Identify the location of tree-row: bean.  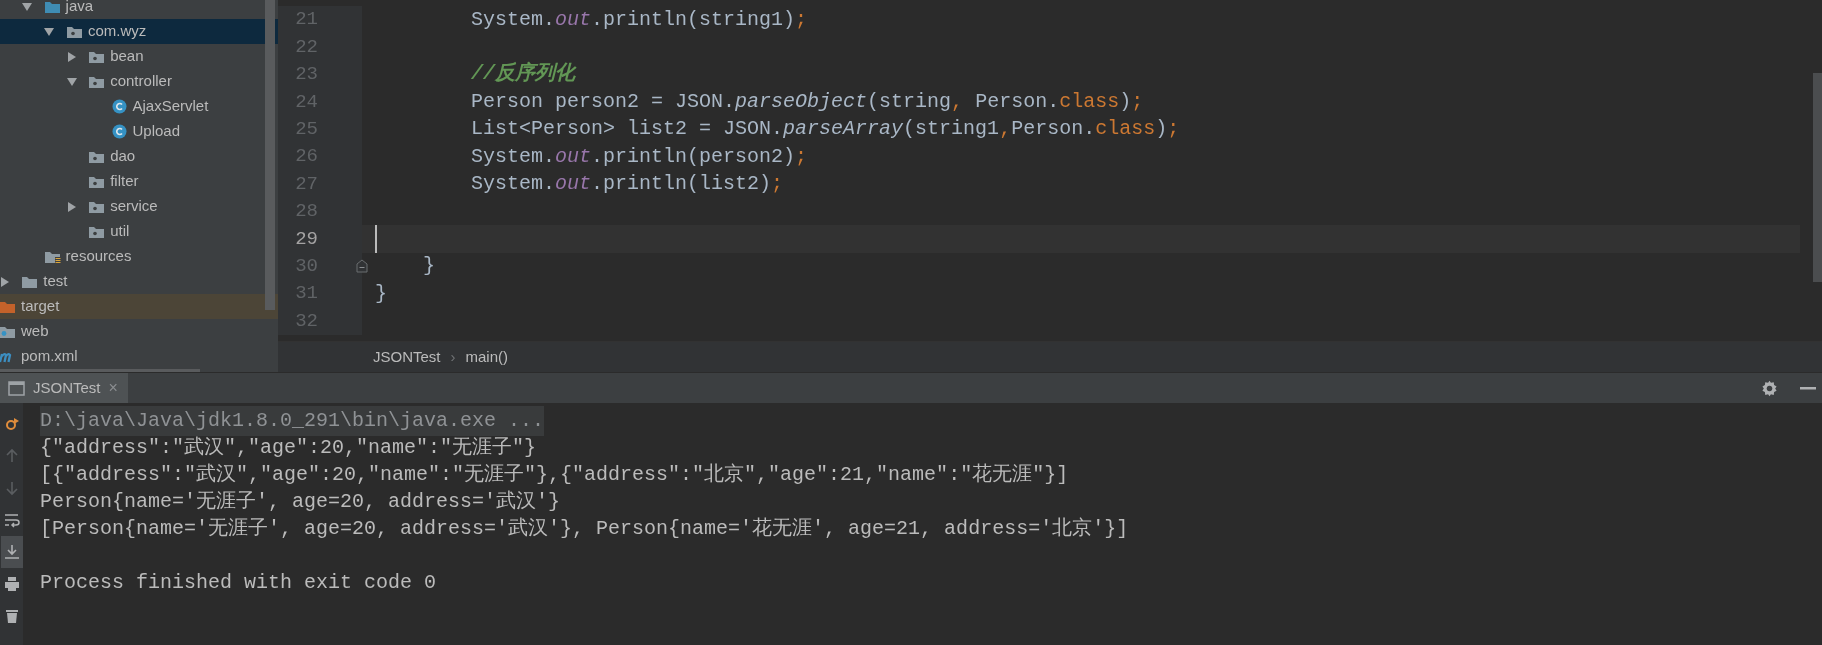
(139, 56).